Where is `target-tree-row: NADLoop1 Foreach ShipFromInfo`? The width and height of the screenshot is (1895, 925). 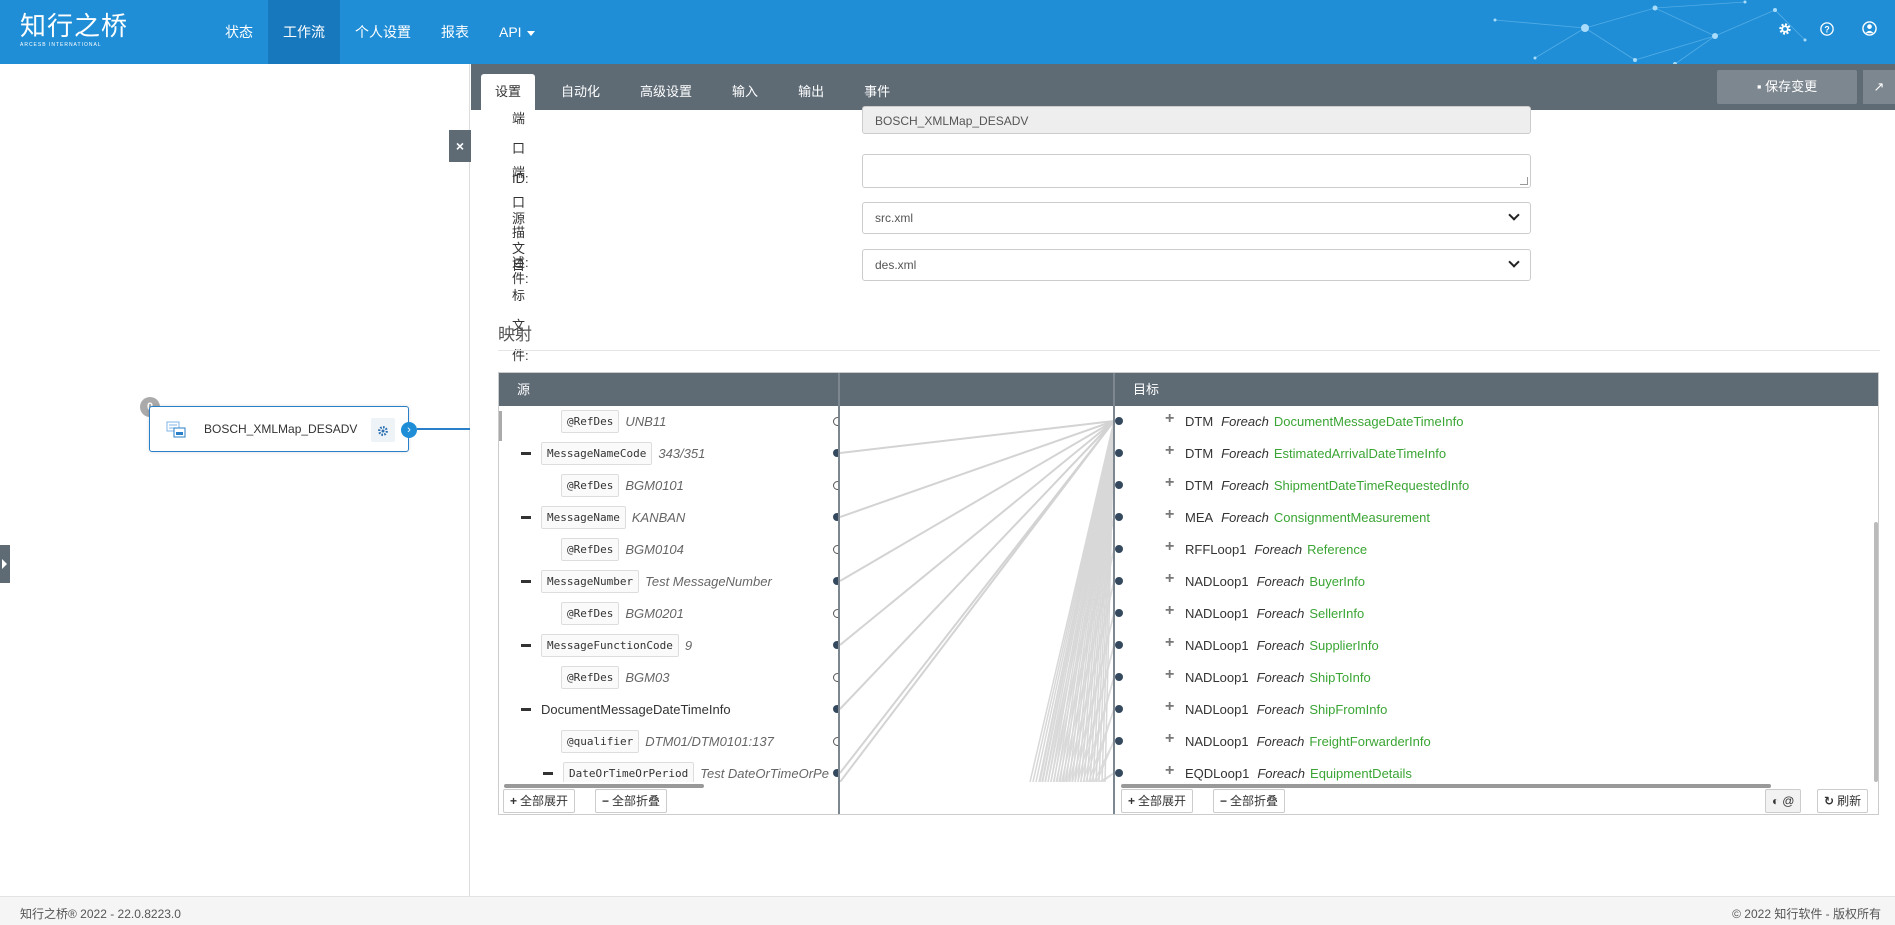 target-tree-row: NADLoop1 Foreach ShipFromInfo is located at coordinates (1286, 709).